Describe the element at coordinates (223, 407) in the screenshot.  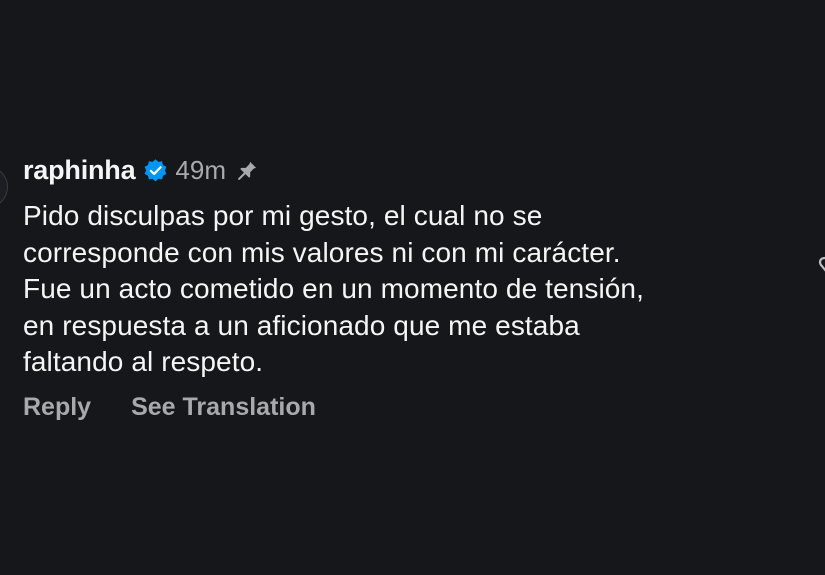
I see `see-translation-button: See Translation` at that location.